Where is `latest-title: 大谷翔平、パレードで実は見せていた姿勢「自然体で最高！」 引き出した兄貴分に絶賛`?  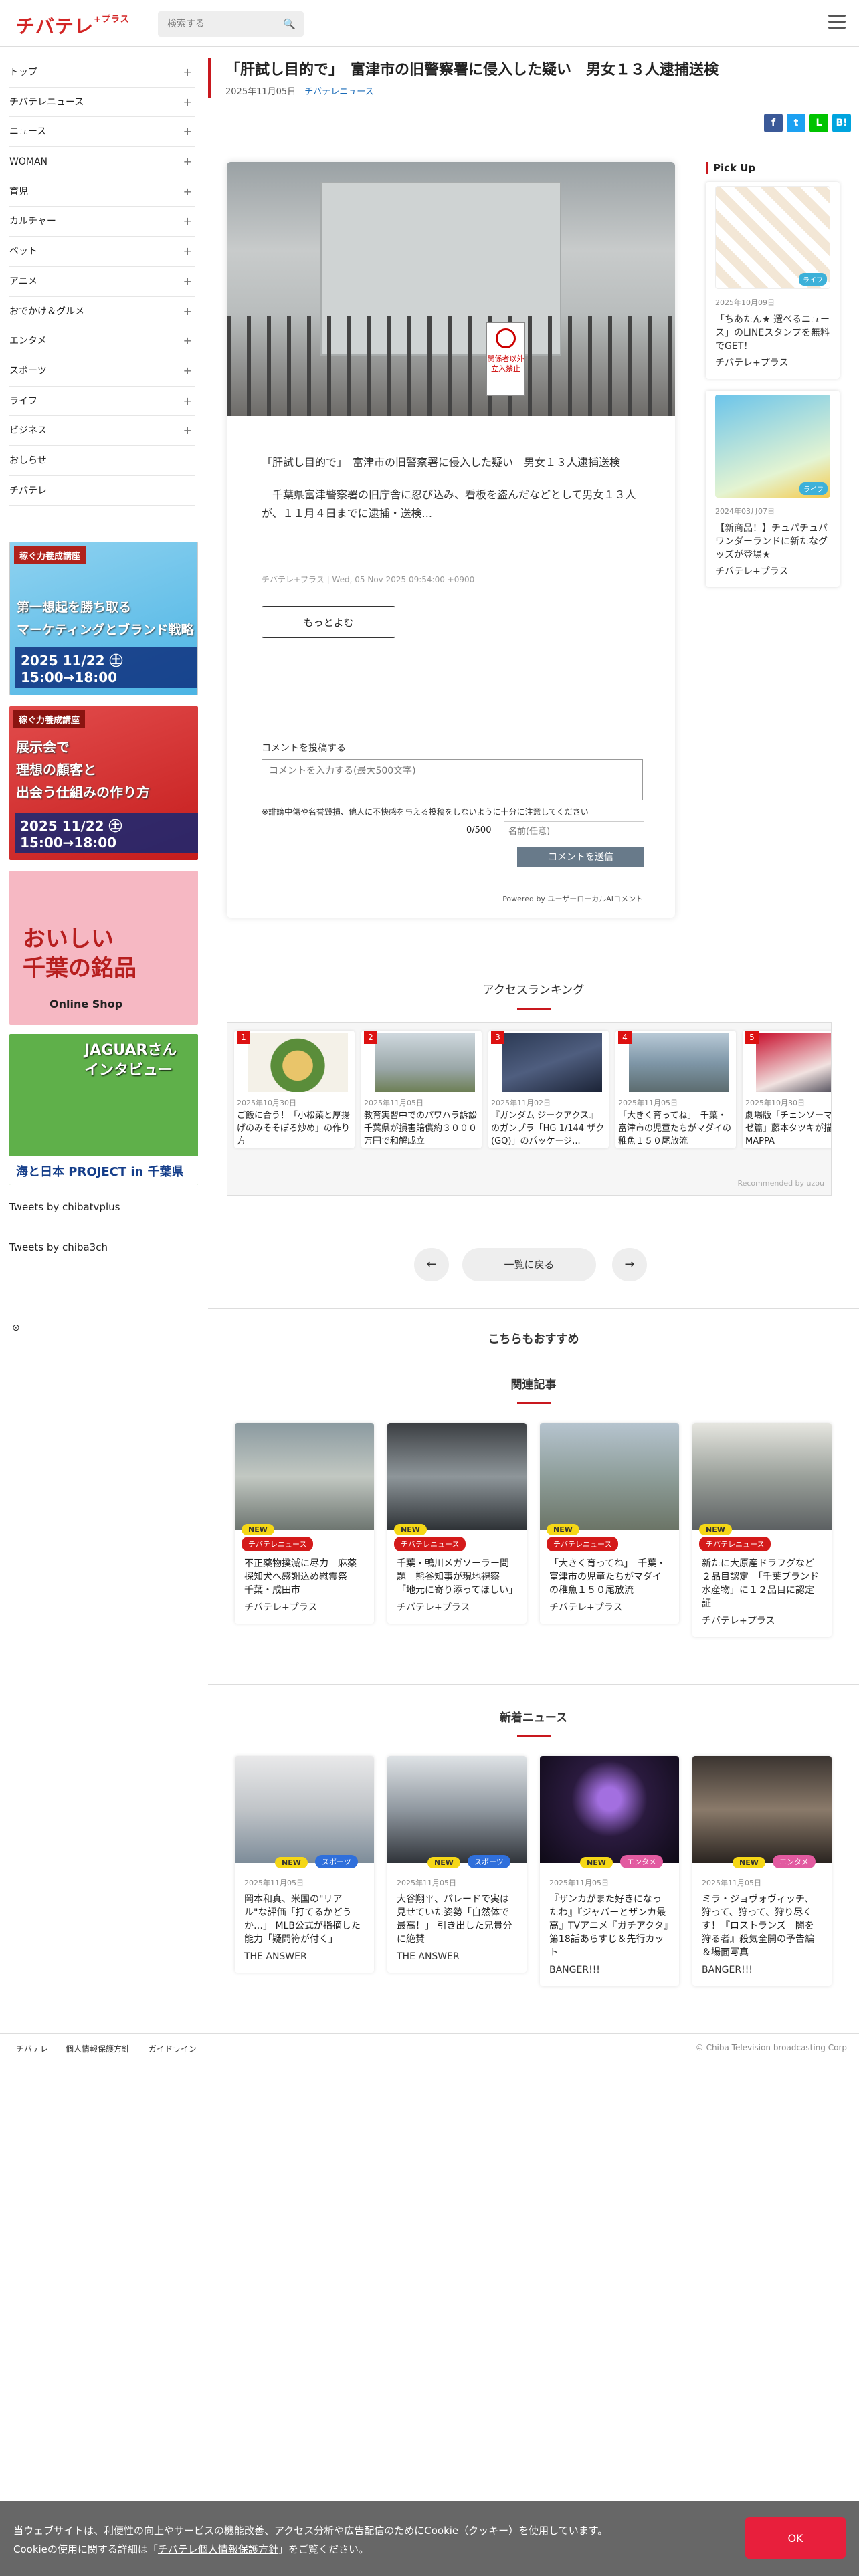 latest-title: 大谷翔平、パレードで実は見せていた姿勢「自然体で最高！」 引き出した兄貴分に絶賛 is located at coordinates (454, 1919).